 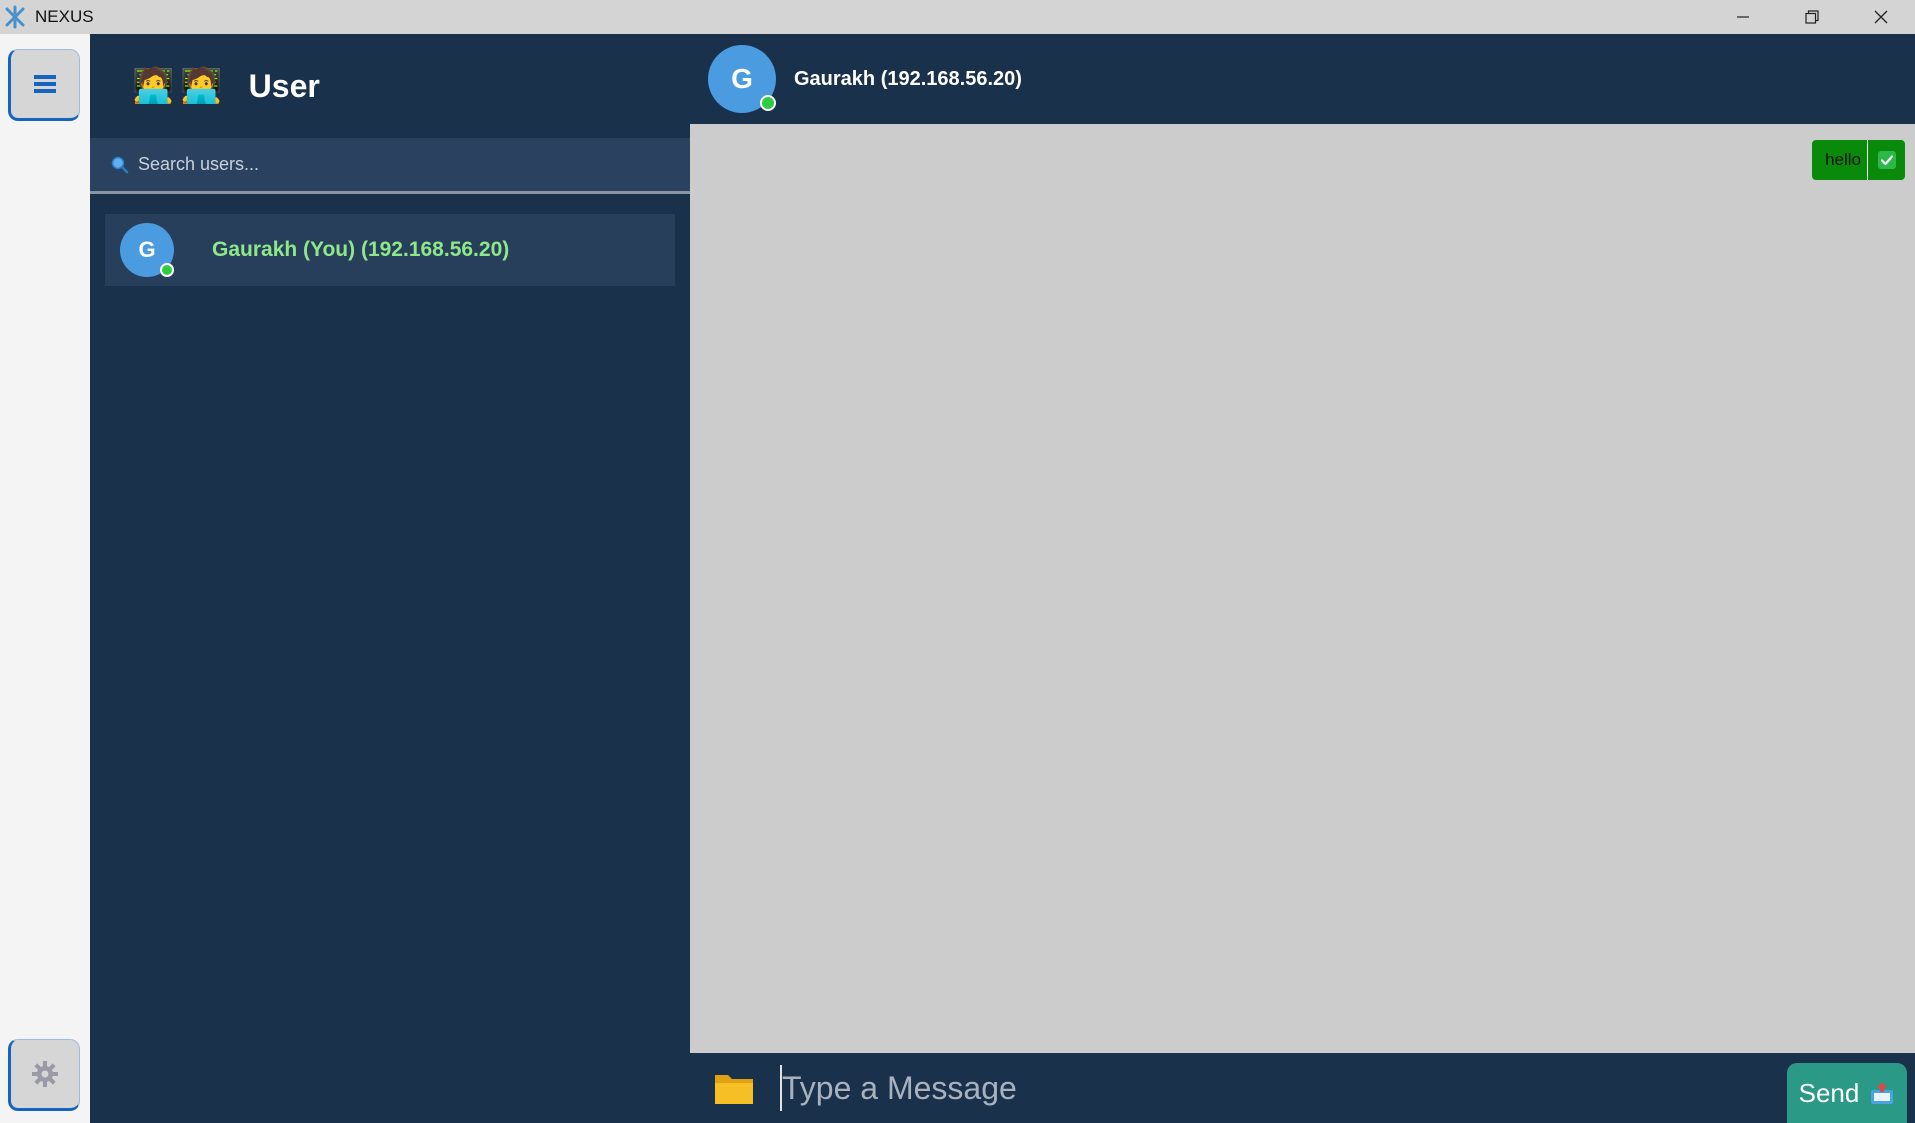 I want to click on user-list-item: G Gaurakh (You) (192.168.56.20), so click(x=390, y=250).